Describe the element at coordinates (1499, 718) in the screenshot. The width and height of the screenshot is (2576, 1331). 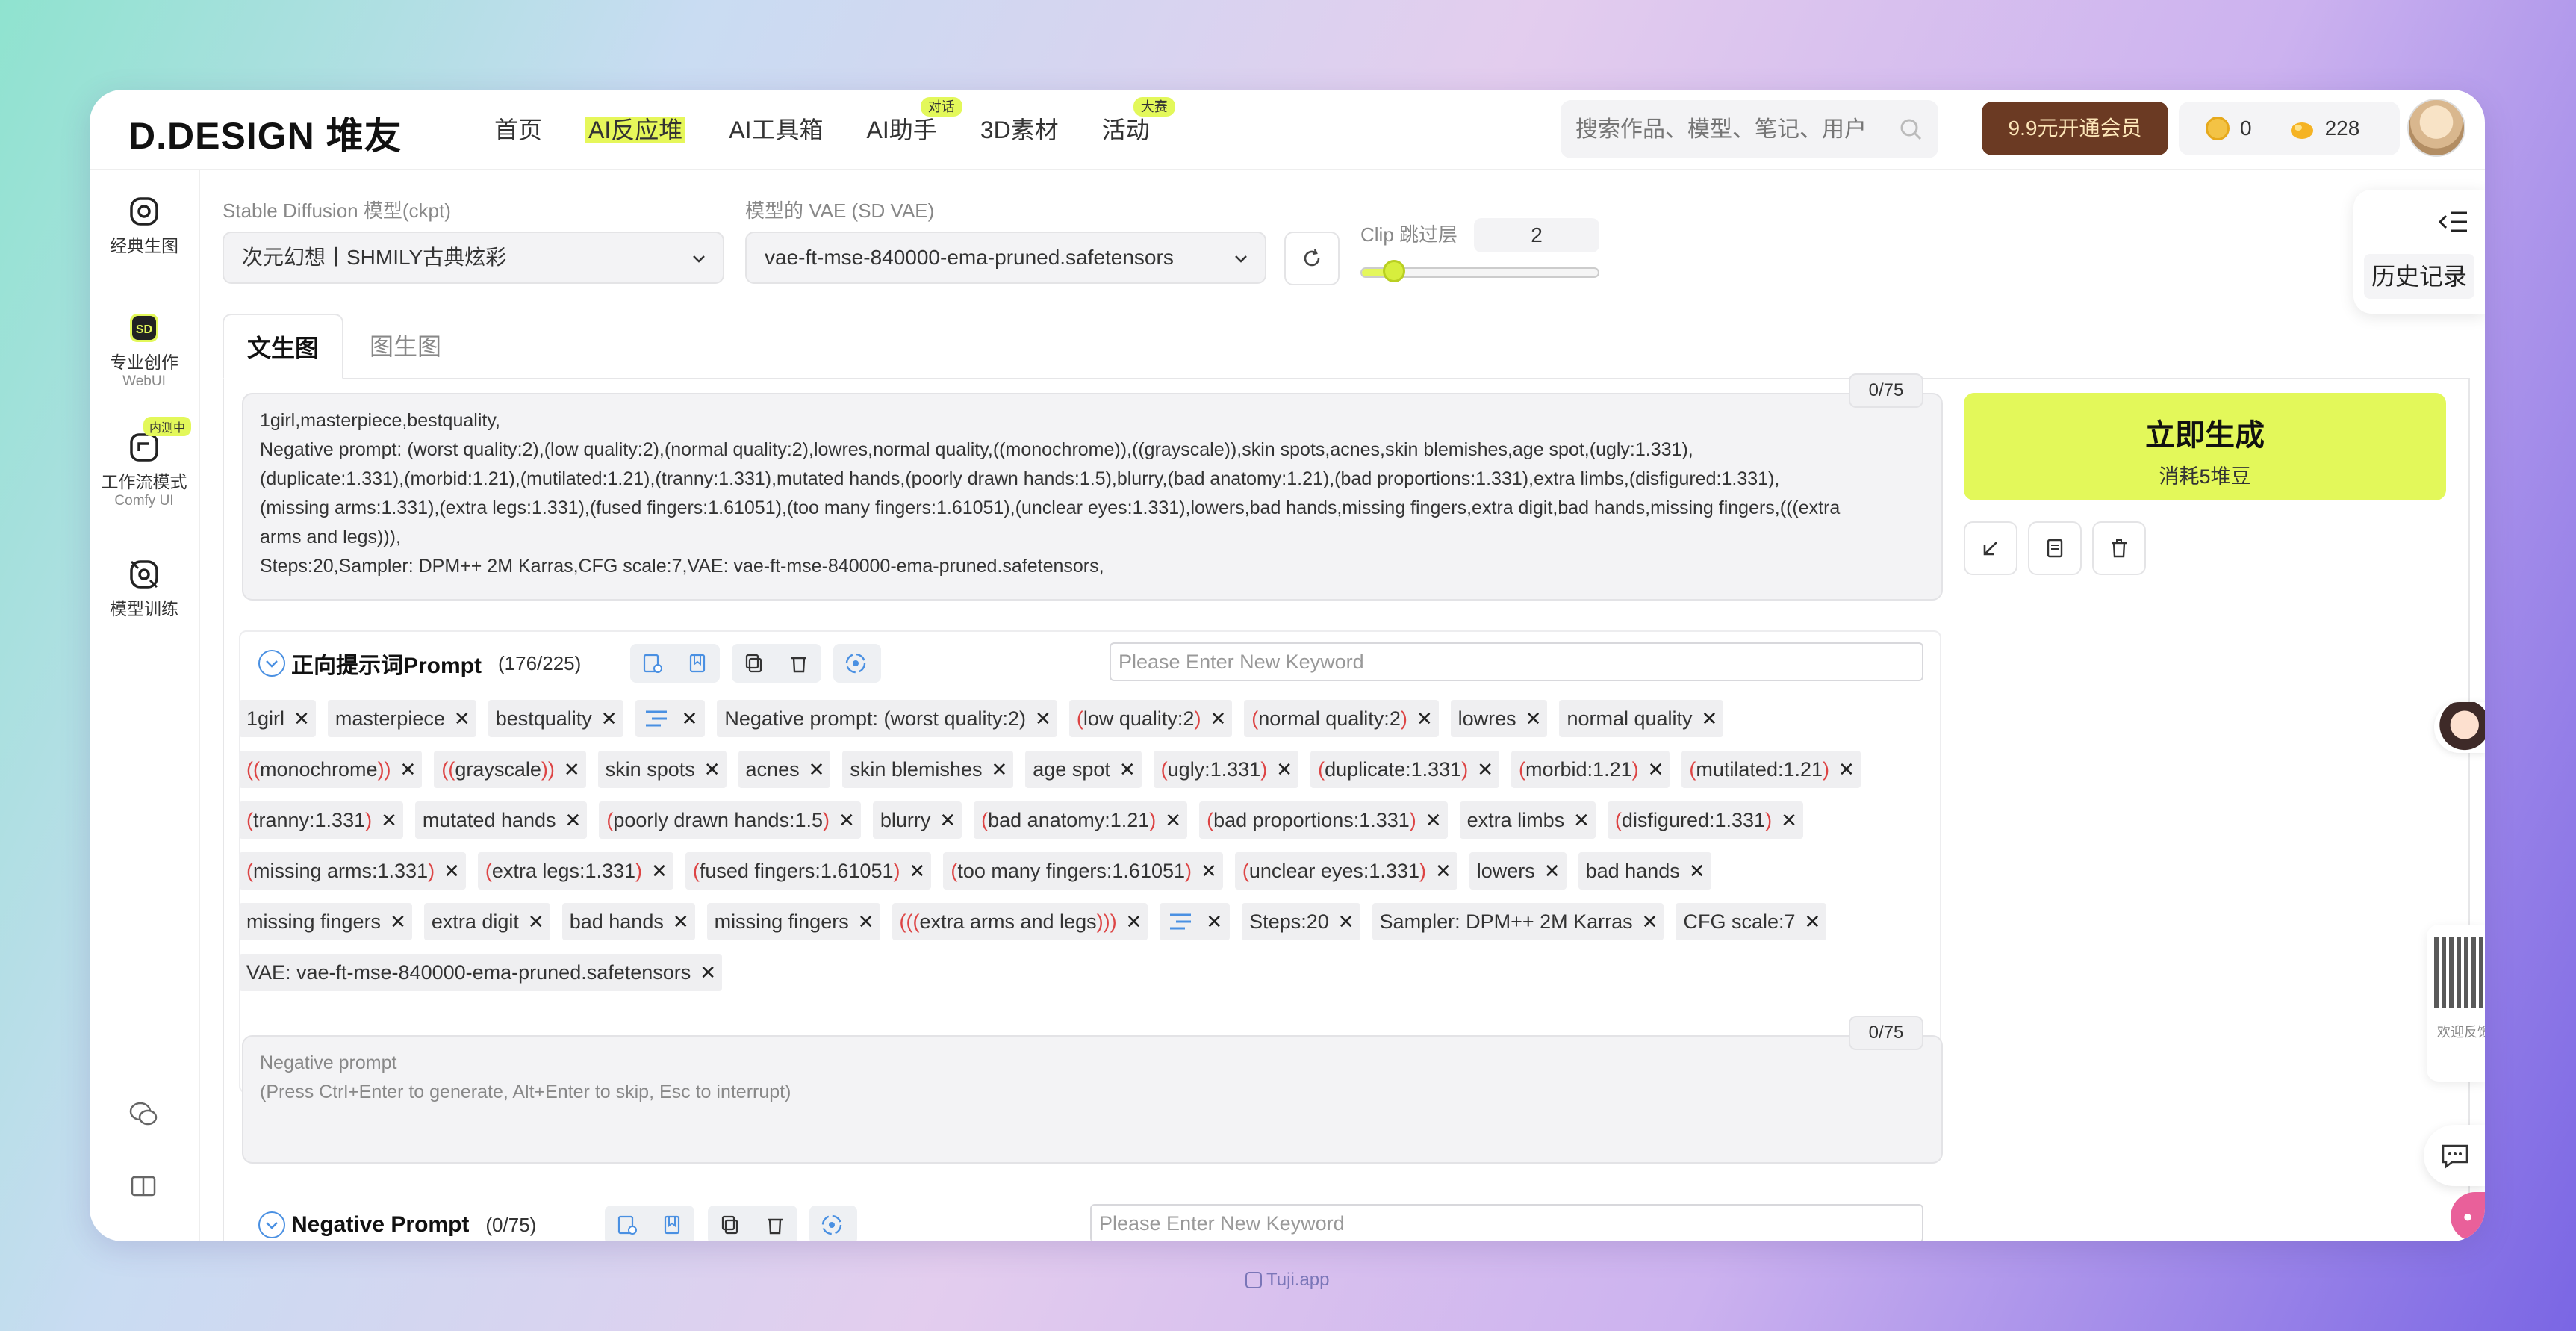
I see `prompt-tag: lowres ✕` at that location.